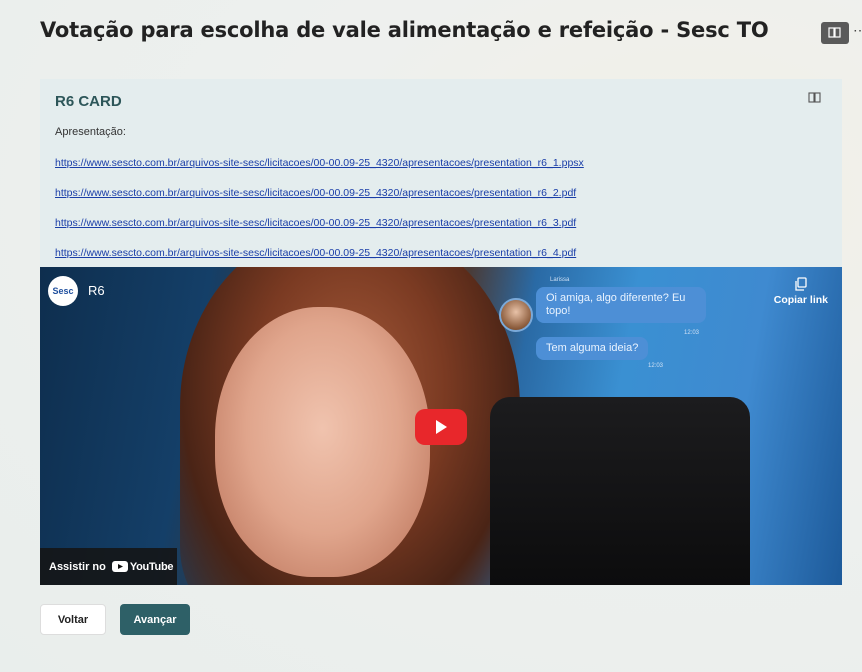  I want to click on copy-icon, so click(801, 284).